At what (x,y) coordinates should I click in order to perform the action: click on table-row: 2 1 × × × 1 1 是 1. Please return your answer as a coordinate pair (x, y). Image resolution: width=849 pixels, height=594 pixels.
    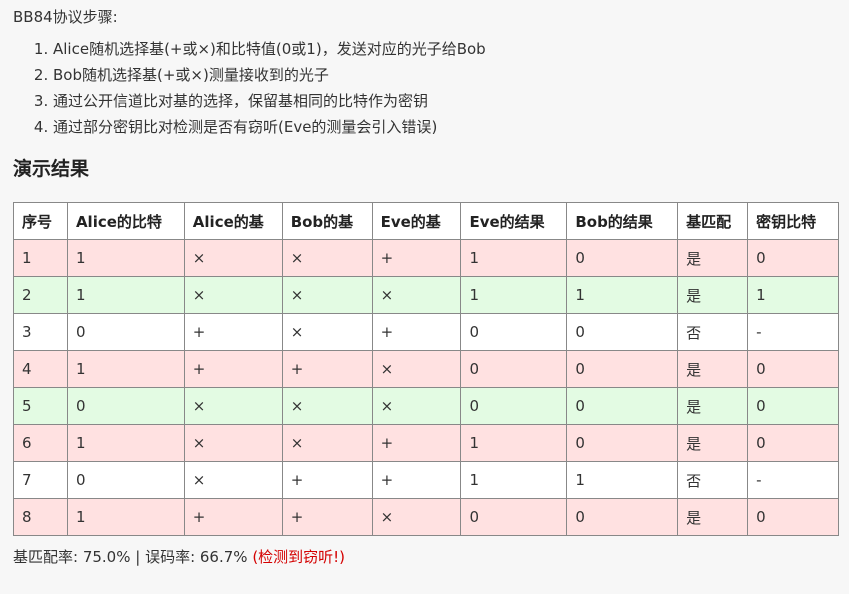
    Looking at the image, I should click on (426, 295).